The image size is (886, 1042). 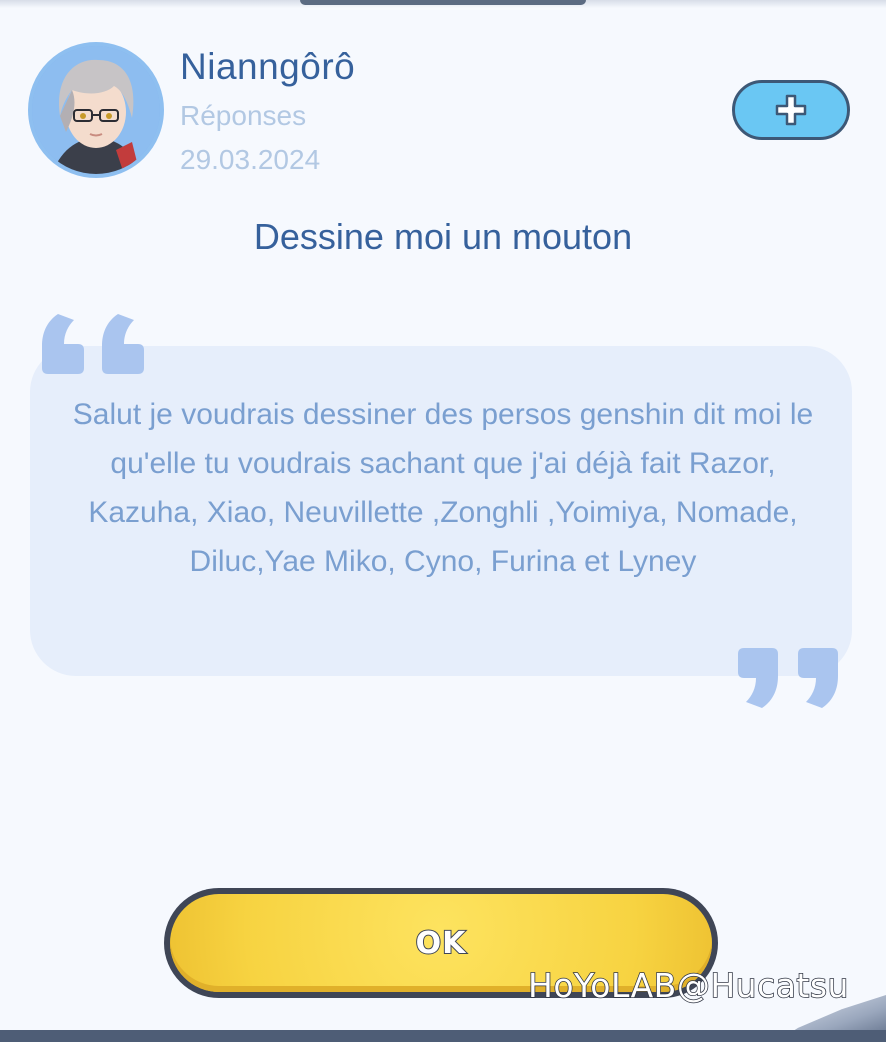 I want to click on follow-add-button, so click(x=791, y=110).